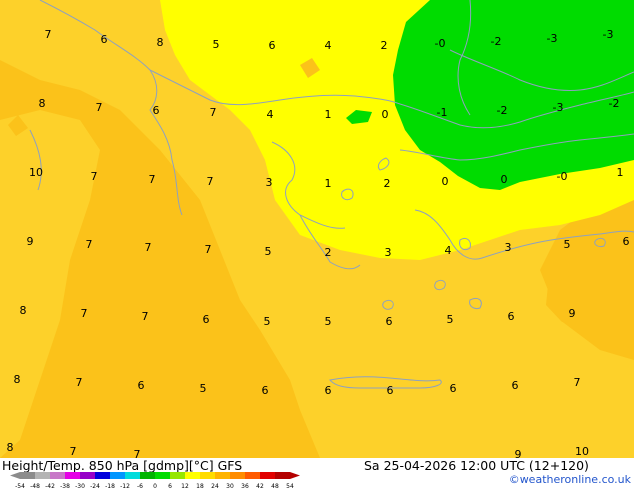 The width and height of the screenshot is (634, 490). Describe the element at coordinates (35, 486) in the screenshot. I see `scale-tick-label: -48` at that location.